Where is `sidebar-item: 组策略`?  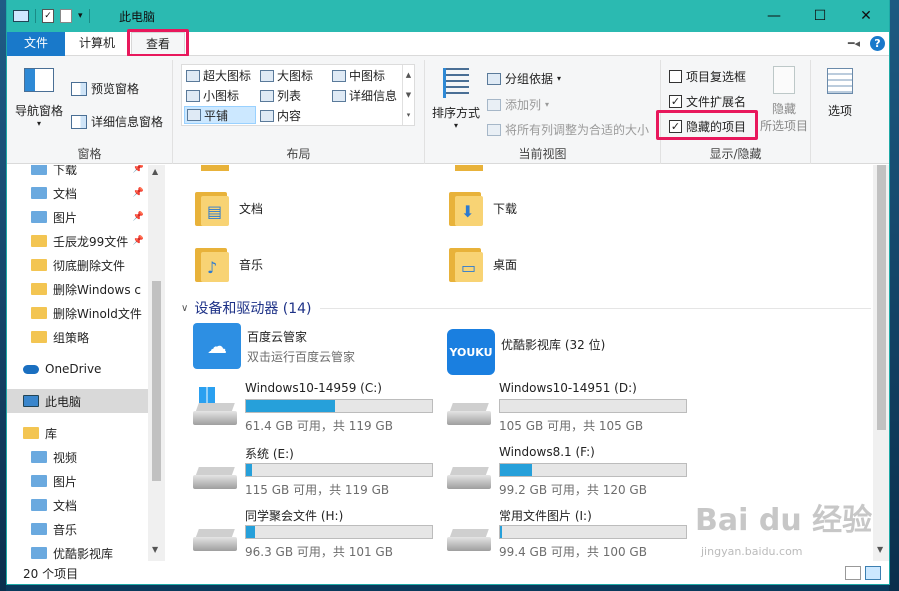 sidebar-item: 组策略 is located at coordinates (77, 337).